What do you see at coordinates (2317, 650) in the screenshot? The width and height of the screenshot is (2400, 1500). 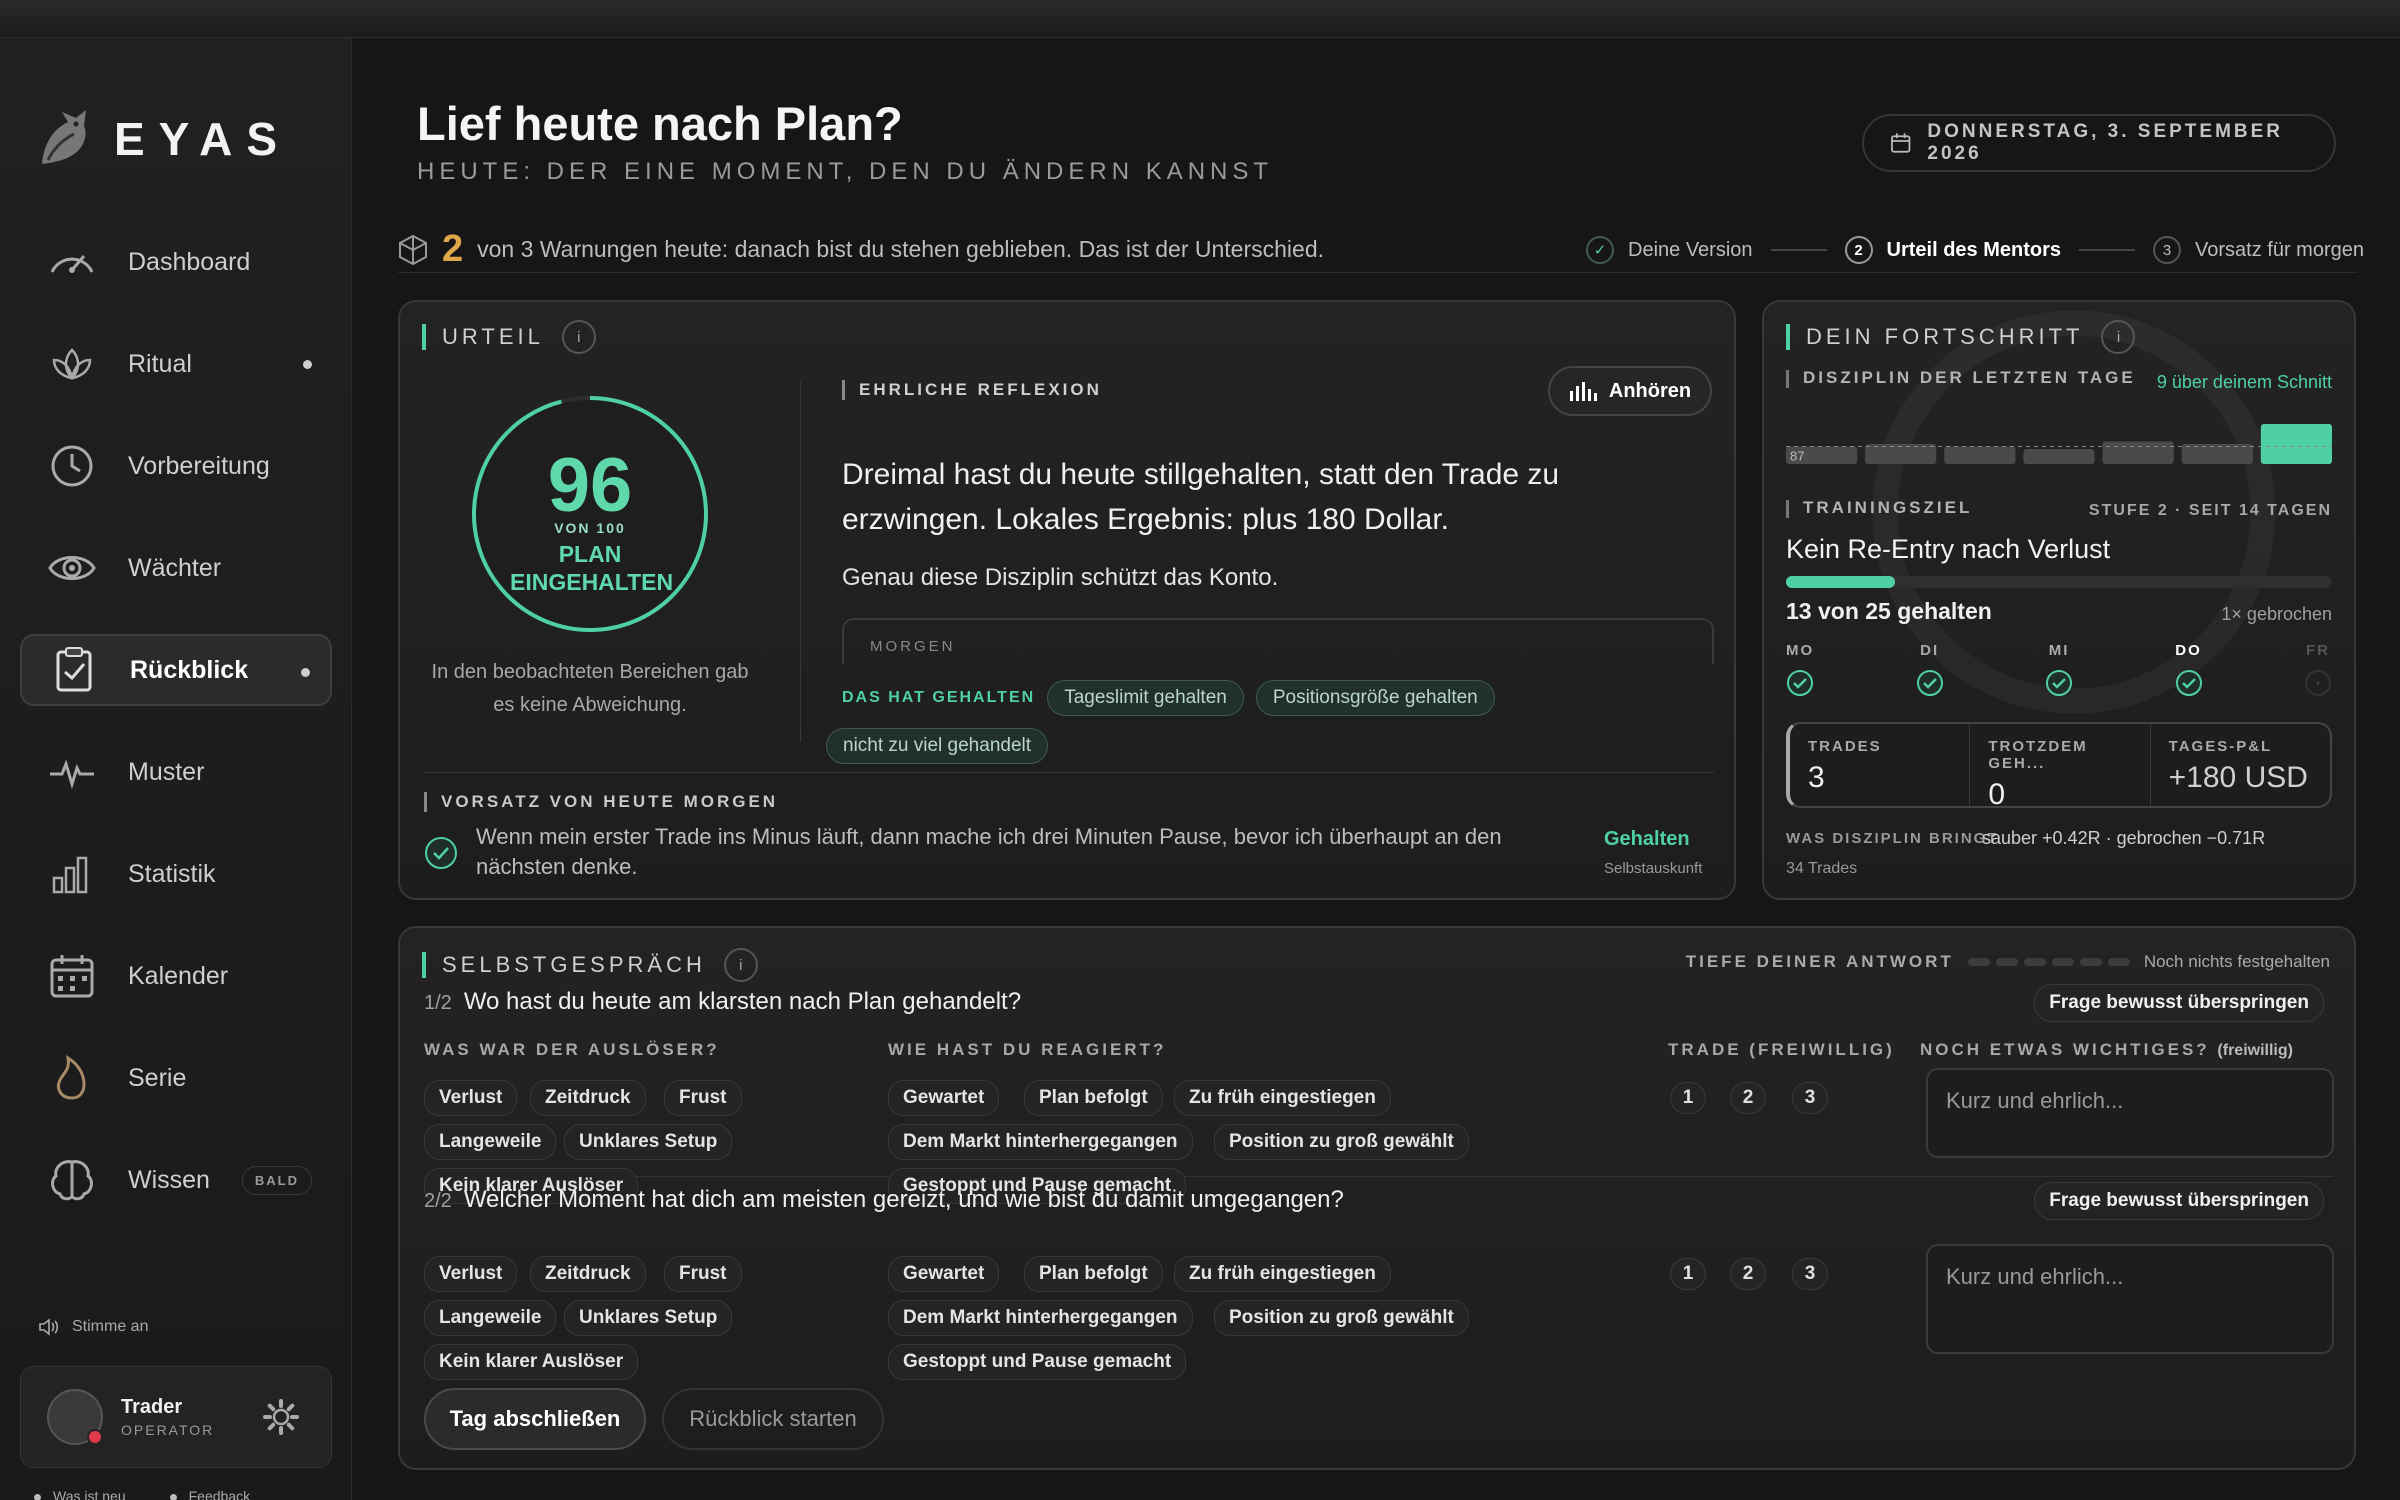 I see `weekday-label: FR` at bounding box center [2317, 650].